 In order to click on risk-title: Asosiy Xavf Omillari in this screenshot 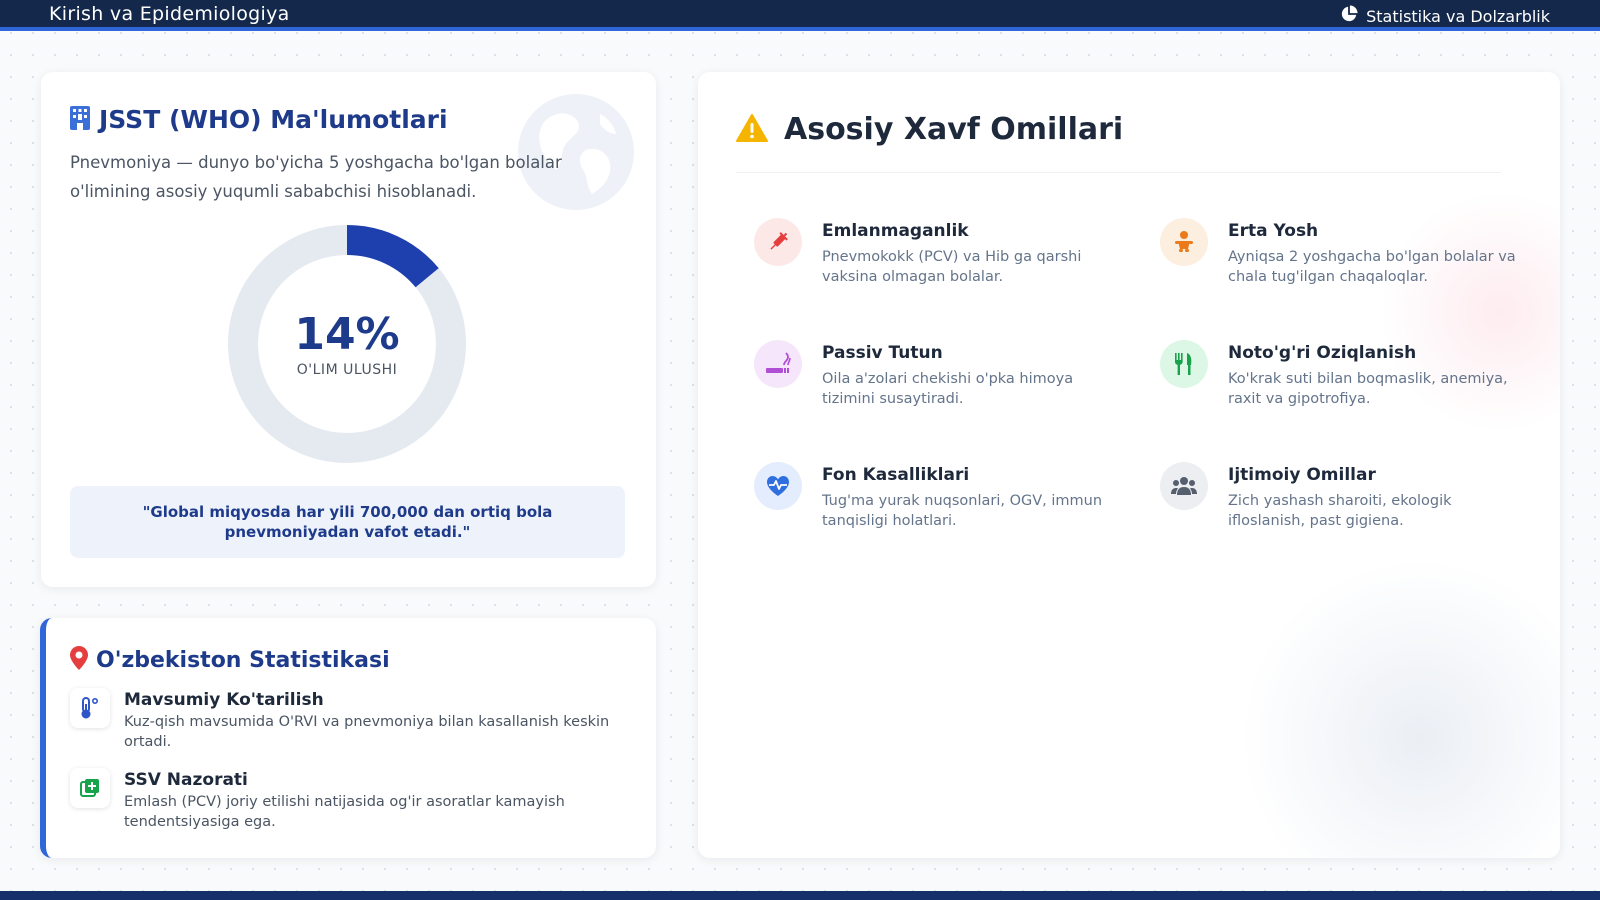, I will do `click(954, 129)`.